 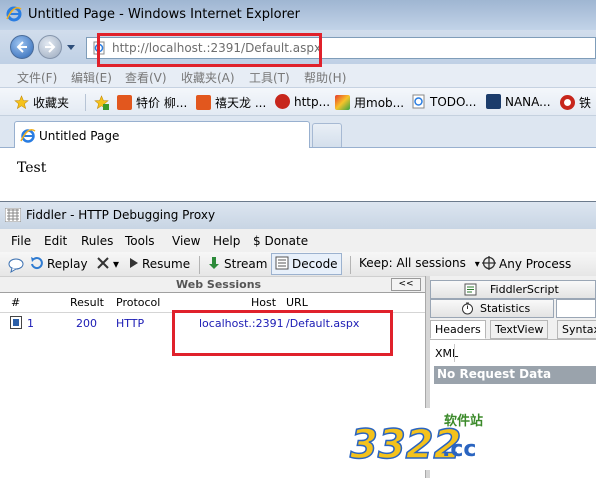 I want to click on column-number: #, so click(x=15, y=302).